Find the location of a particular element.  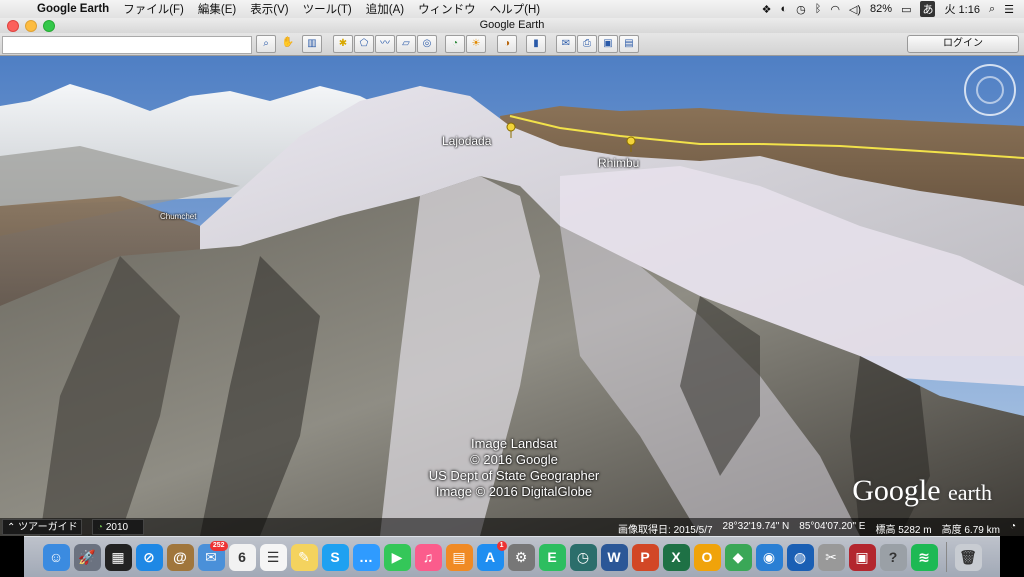

ruler-icon: ▮ is located at coordinates (536, 44).